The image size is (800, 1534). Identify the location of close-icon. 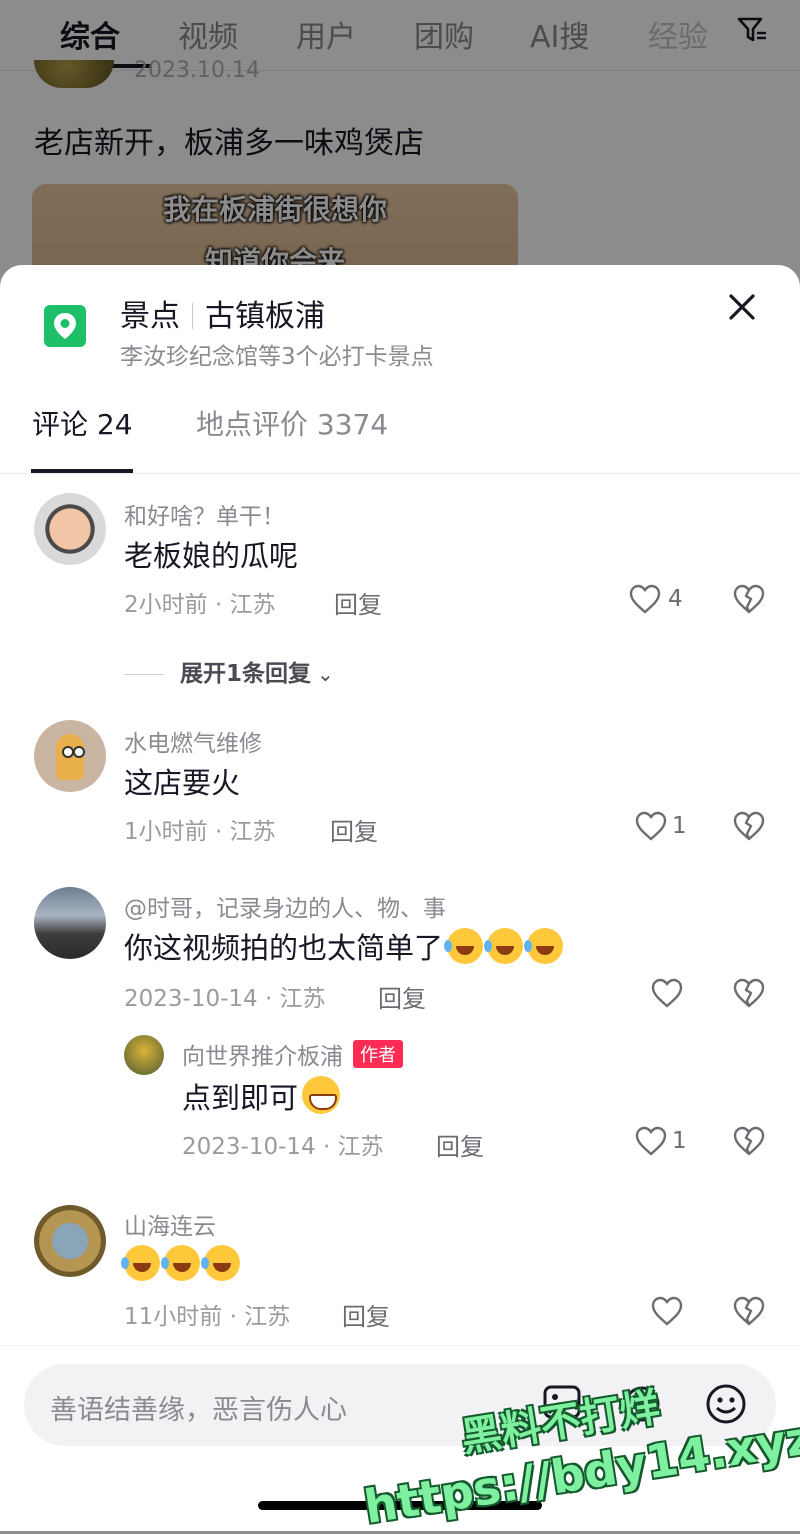
(742, 307).